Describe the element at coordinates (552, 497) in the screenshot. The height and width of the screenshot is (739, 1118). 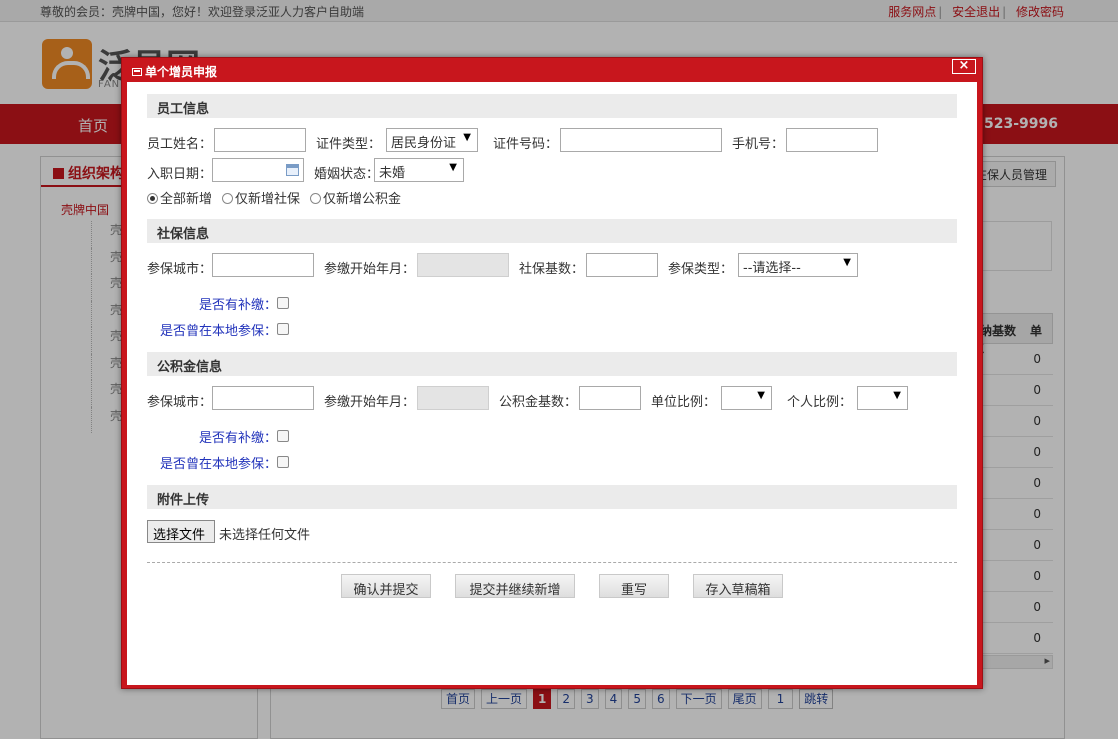
I see `section-attachment: 附件上传` at that location.